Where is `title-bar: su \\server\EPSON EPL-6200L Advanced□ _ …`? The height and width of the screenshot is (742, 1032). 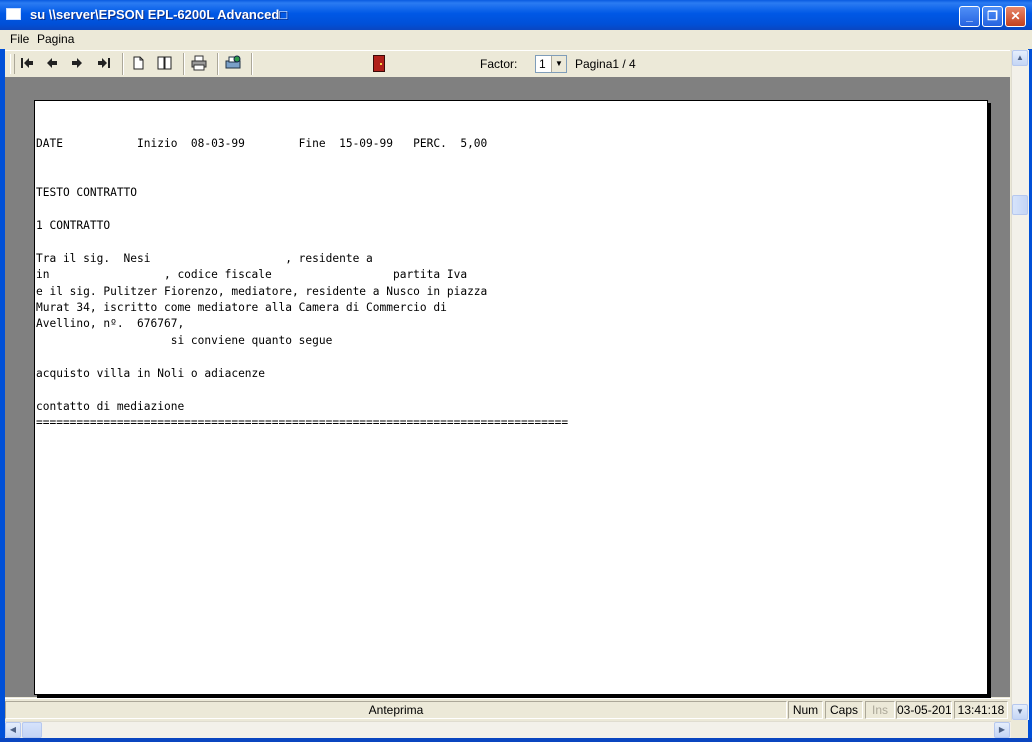
title-bar: su \\server\EPSON EPL-6200L Advanced□ _ … is located at coordinates (516, 15).